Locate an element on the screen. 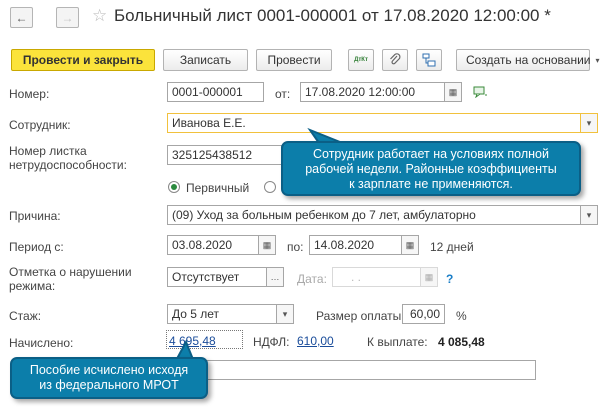 The image size is (601, 410). accrued-label: Начислено: is located at coordinates (41, 343).